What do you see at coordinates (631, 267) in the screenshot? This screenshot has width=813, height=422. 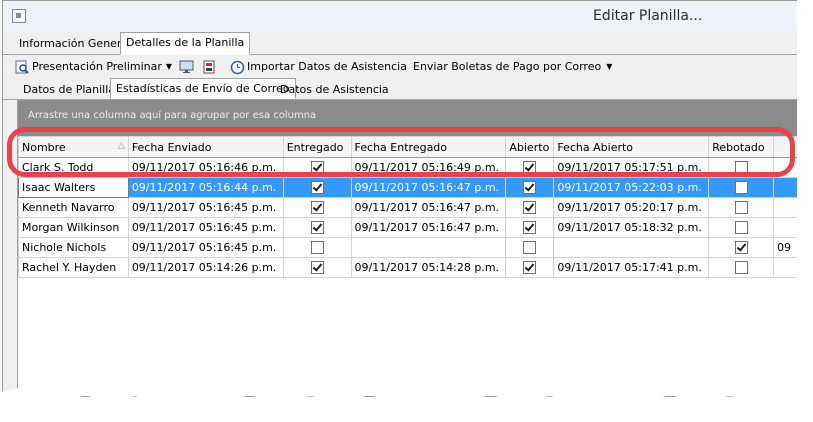 I see `opened-date-cell: 09/11/2017 05:17:41 p.m.` at bounding box center [631, 267].